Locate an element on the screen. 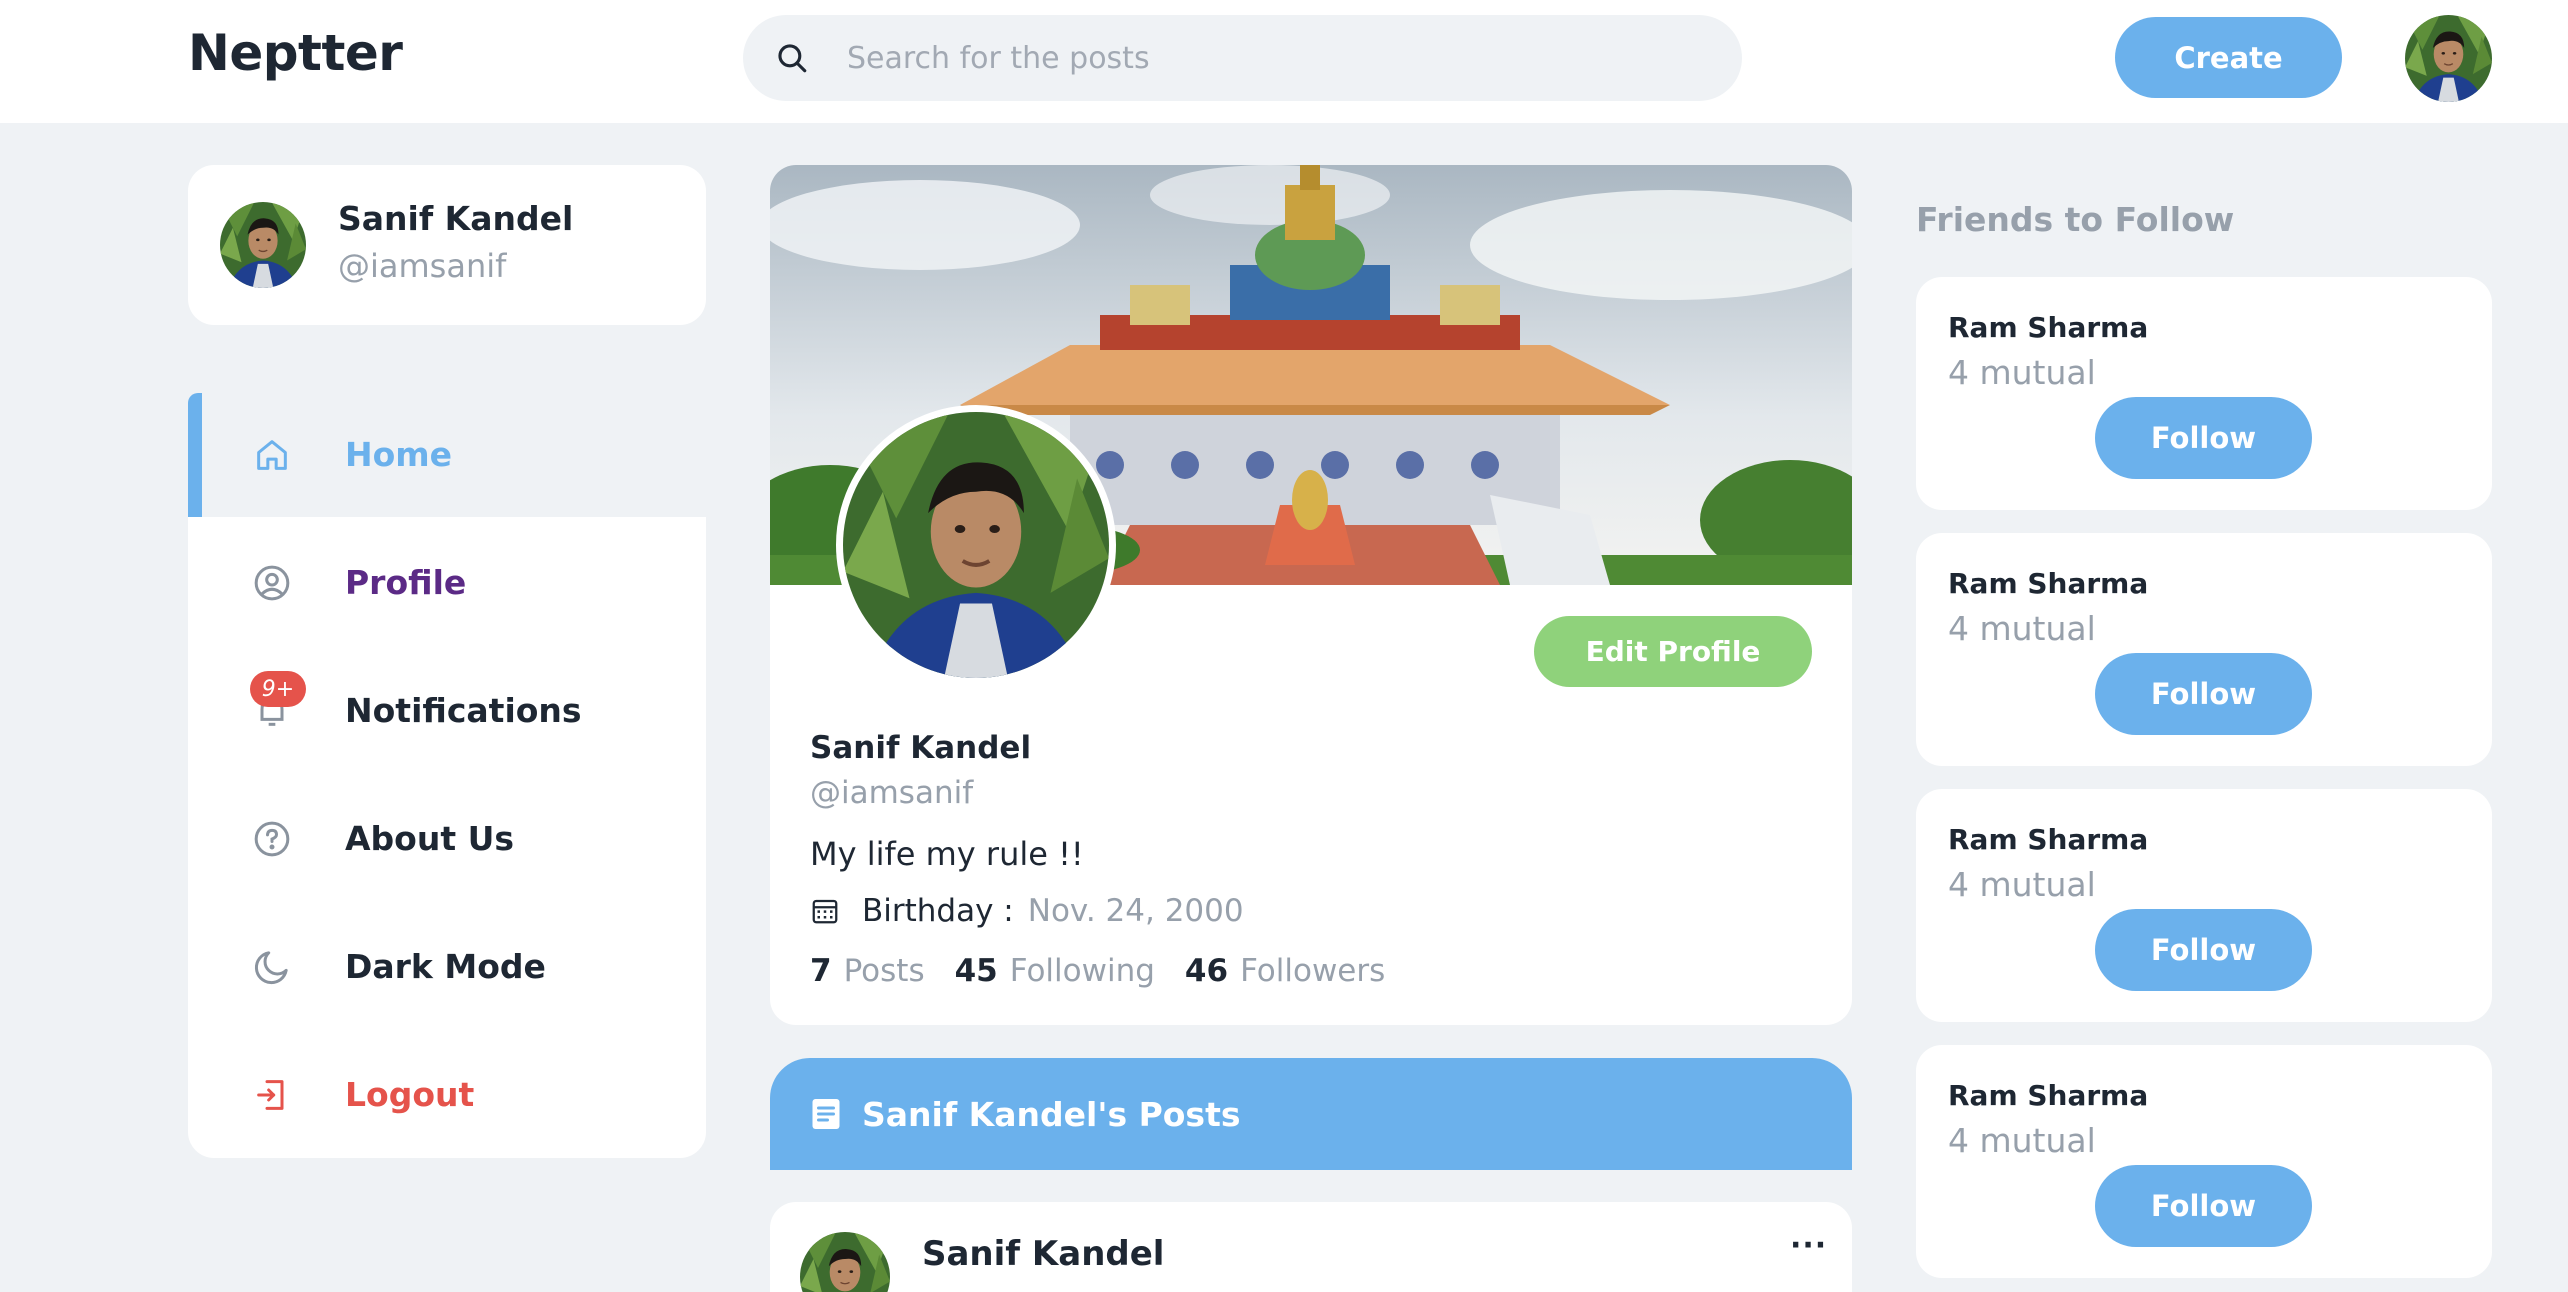  top-header: Neptter Create is located at coordinates (1284, 61).